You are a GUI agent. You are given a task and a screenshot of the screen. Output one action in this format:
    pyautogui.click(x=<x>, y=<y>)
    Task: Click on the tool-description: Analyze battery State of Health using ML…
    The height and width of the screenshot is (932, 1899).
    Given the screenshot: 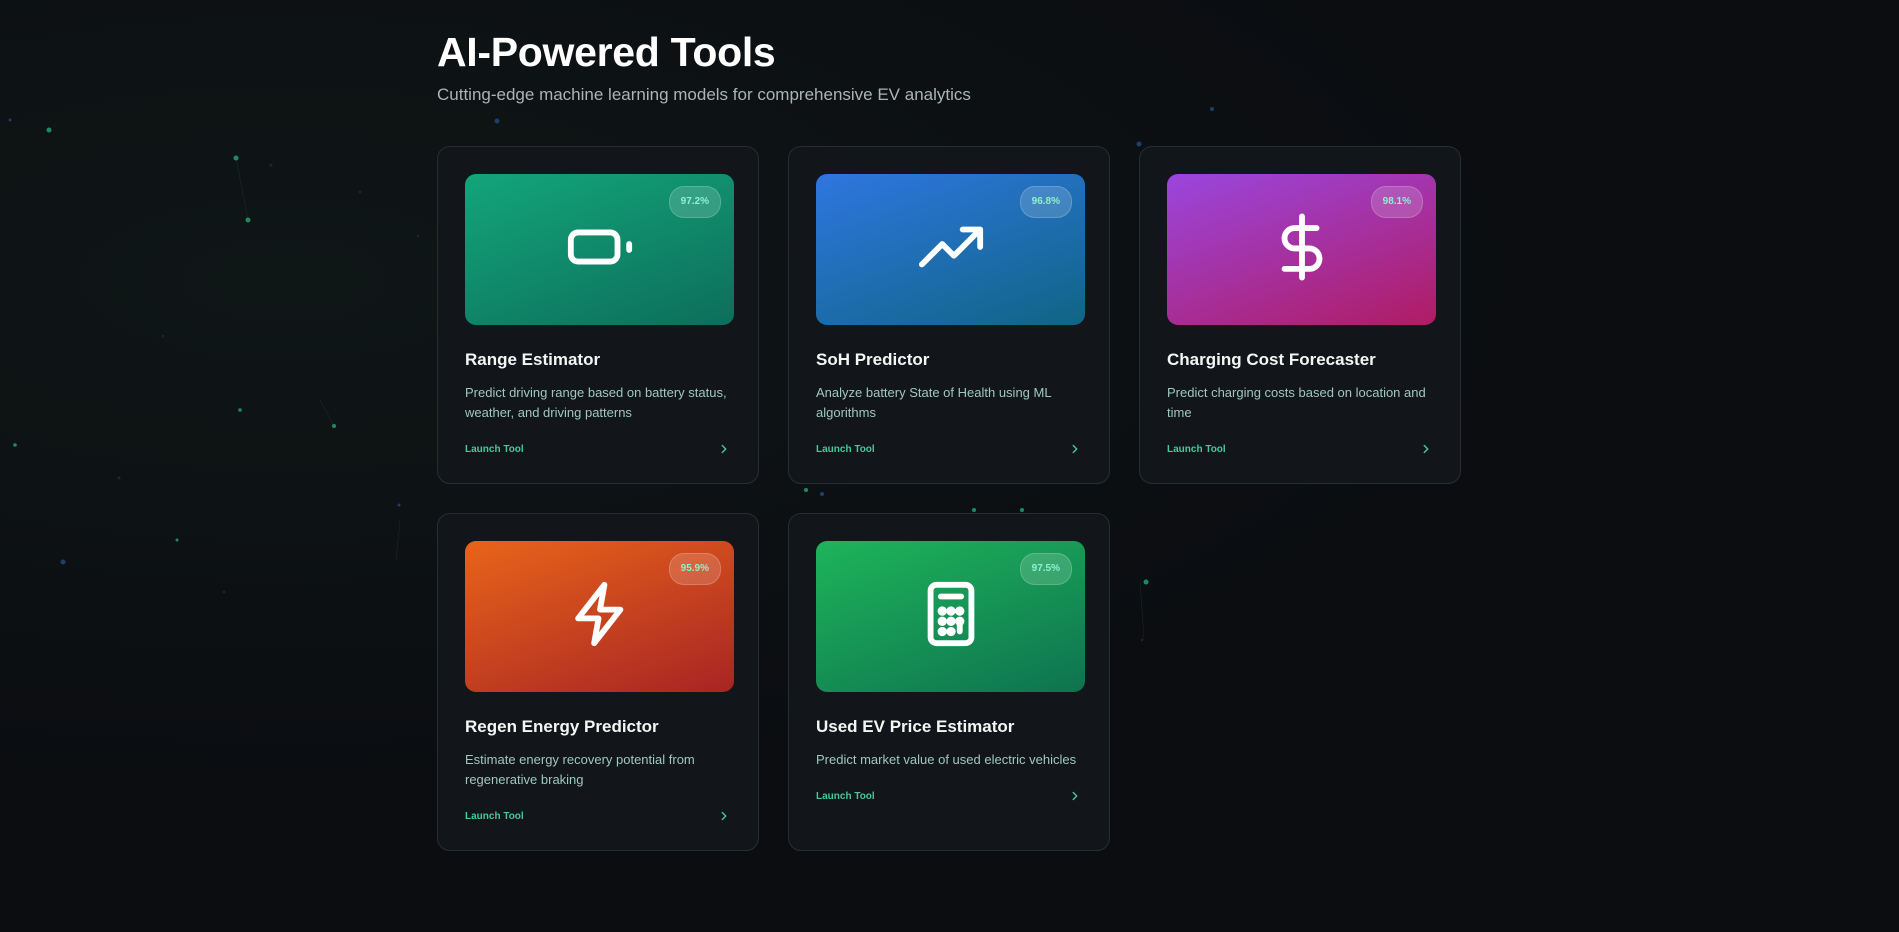 What is the action you would take?
    pyautogui.click(x=934, y=402)
    